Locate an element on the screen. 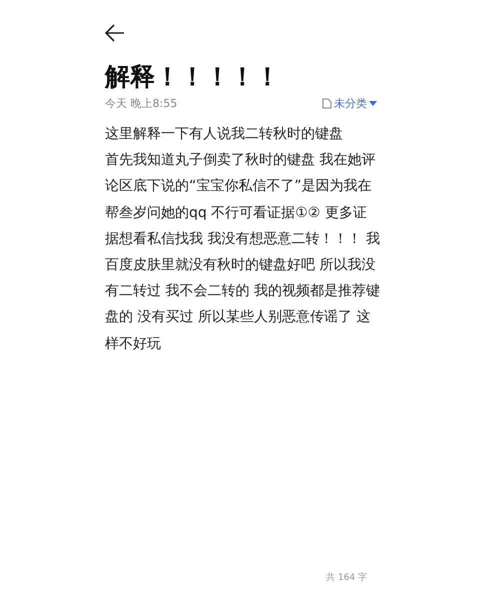  document-icon is located at coordinates (327, 103).